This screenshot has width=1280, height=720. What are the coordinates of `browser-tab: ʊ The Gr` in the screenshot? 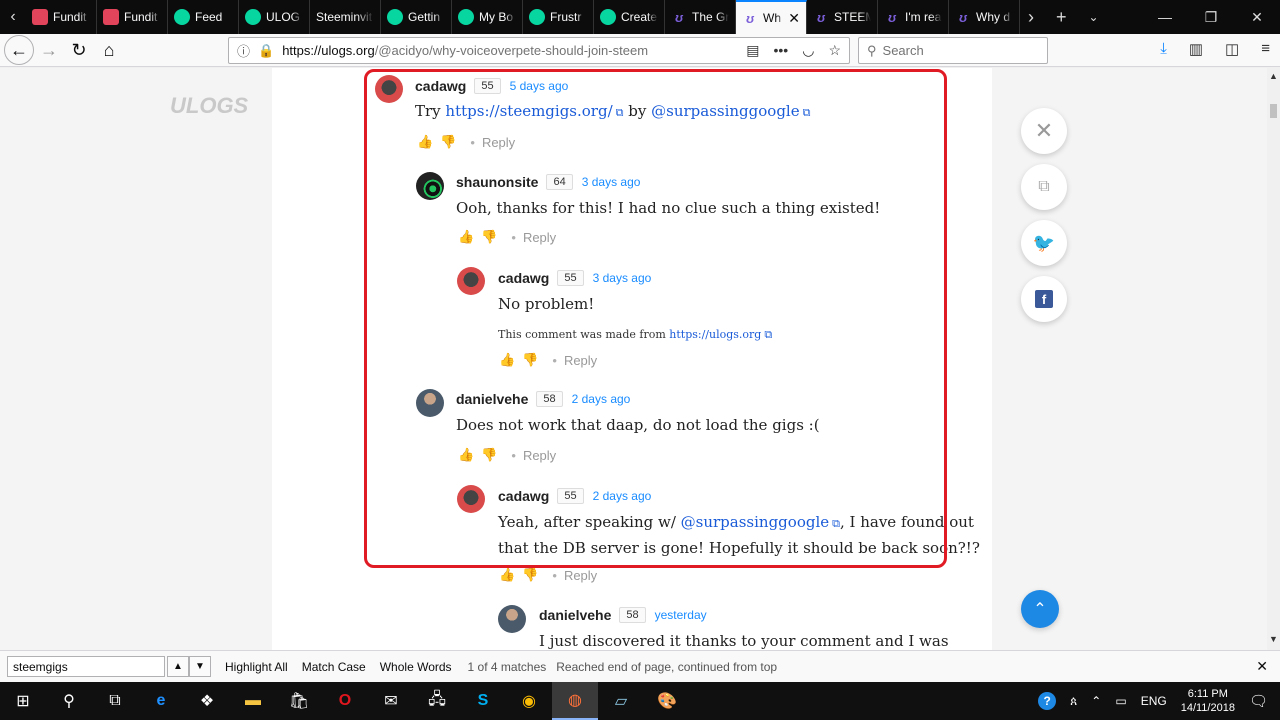 It's located at (700, 17).